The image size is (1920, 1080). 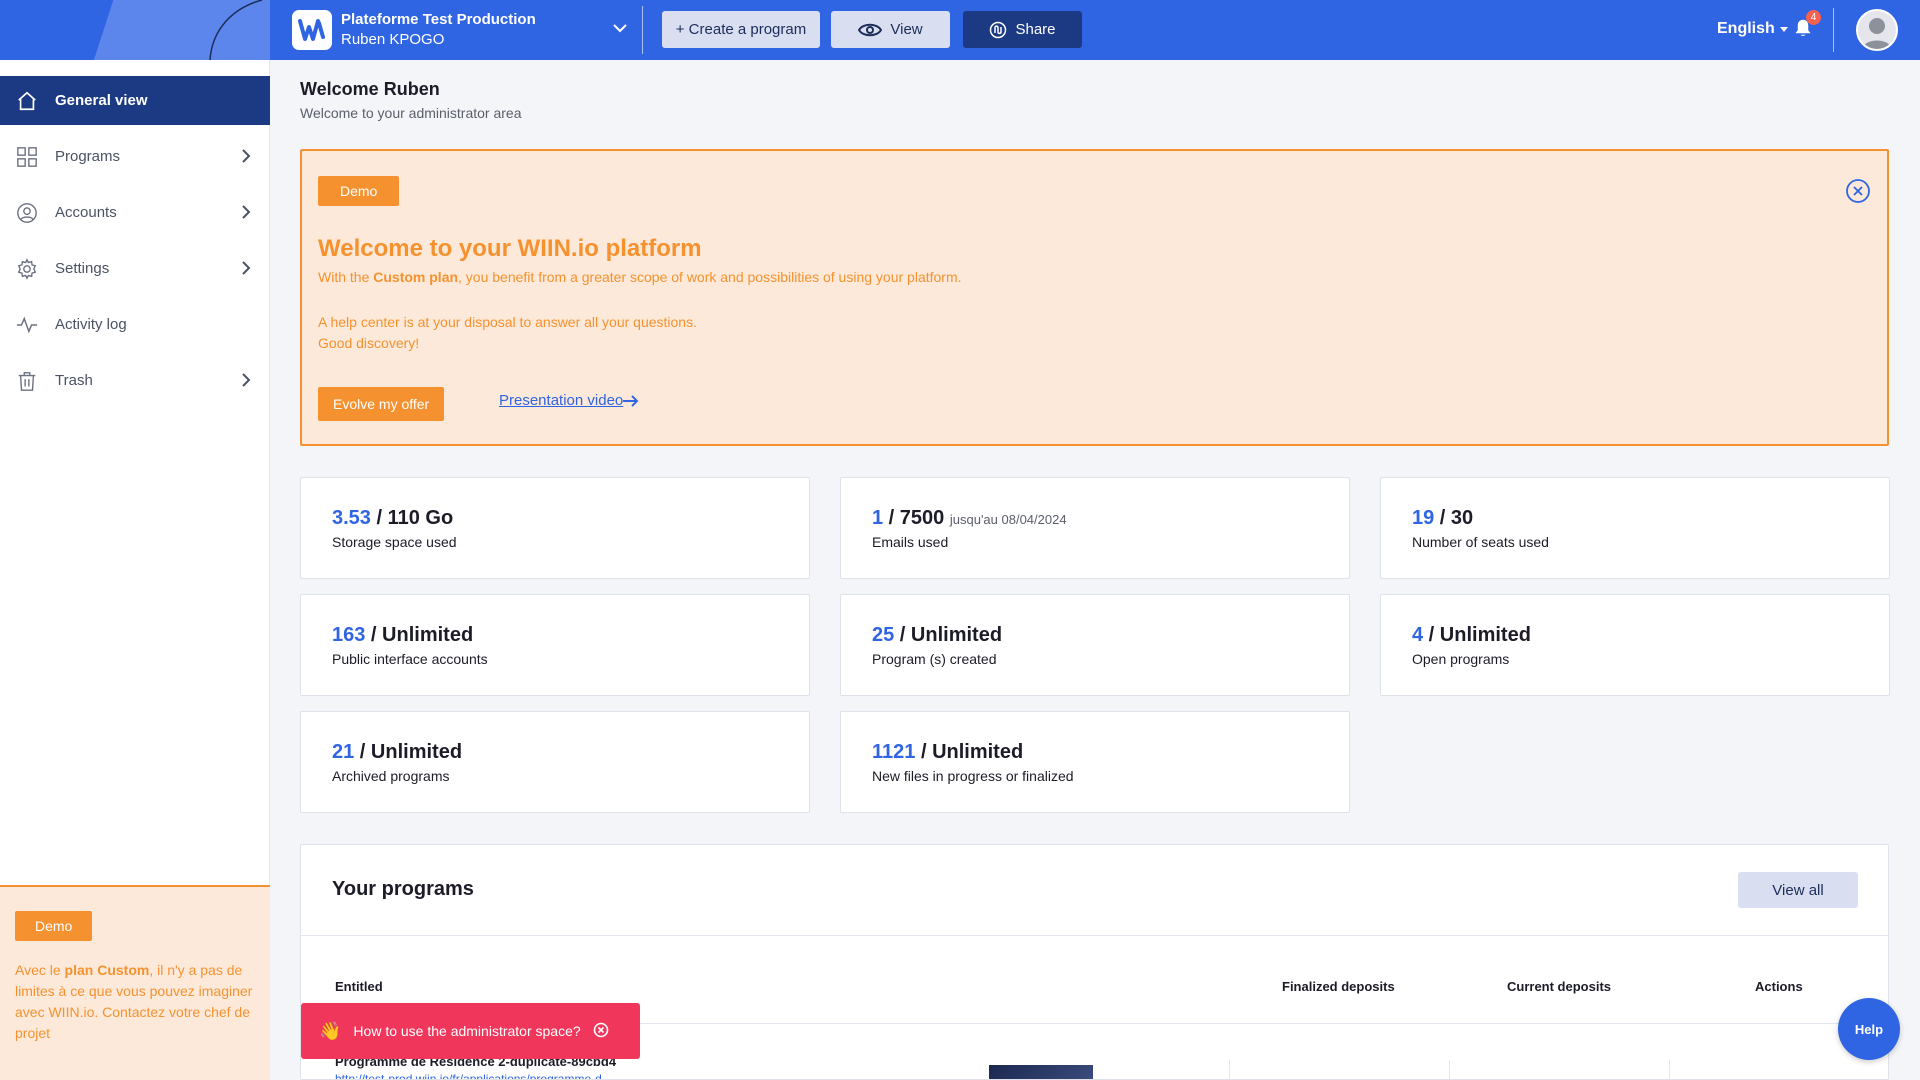 What do you see at coordinates (1869, 1029) in the screenshot?
I see `help-button: Help` at bounding box center [1869, 1029].